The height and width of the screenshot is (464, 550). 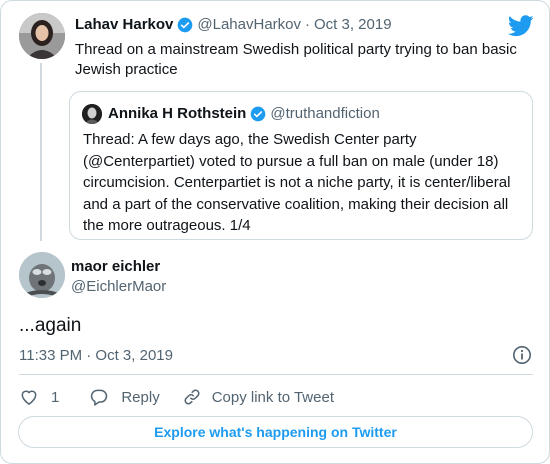 I want to click on tweet-timestamp: 11:33 PM · Oct 3, 2019, so click(x=96, y=355).